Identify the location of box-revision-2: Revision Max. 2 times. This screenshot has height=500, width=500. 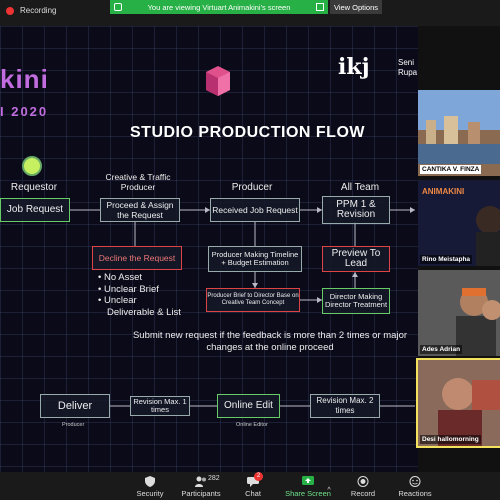
(345, 406).